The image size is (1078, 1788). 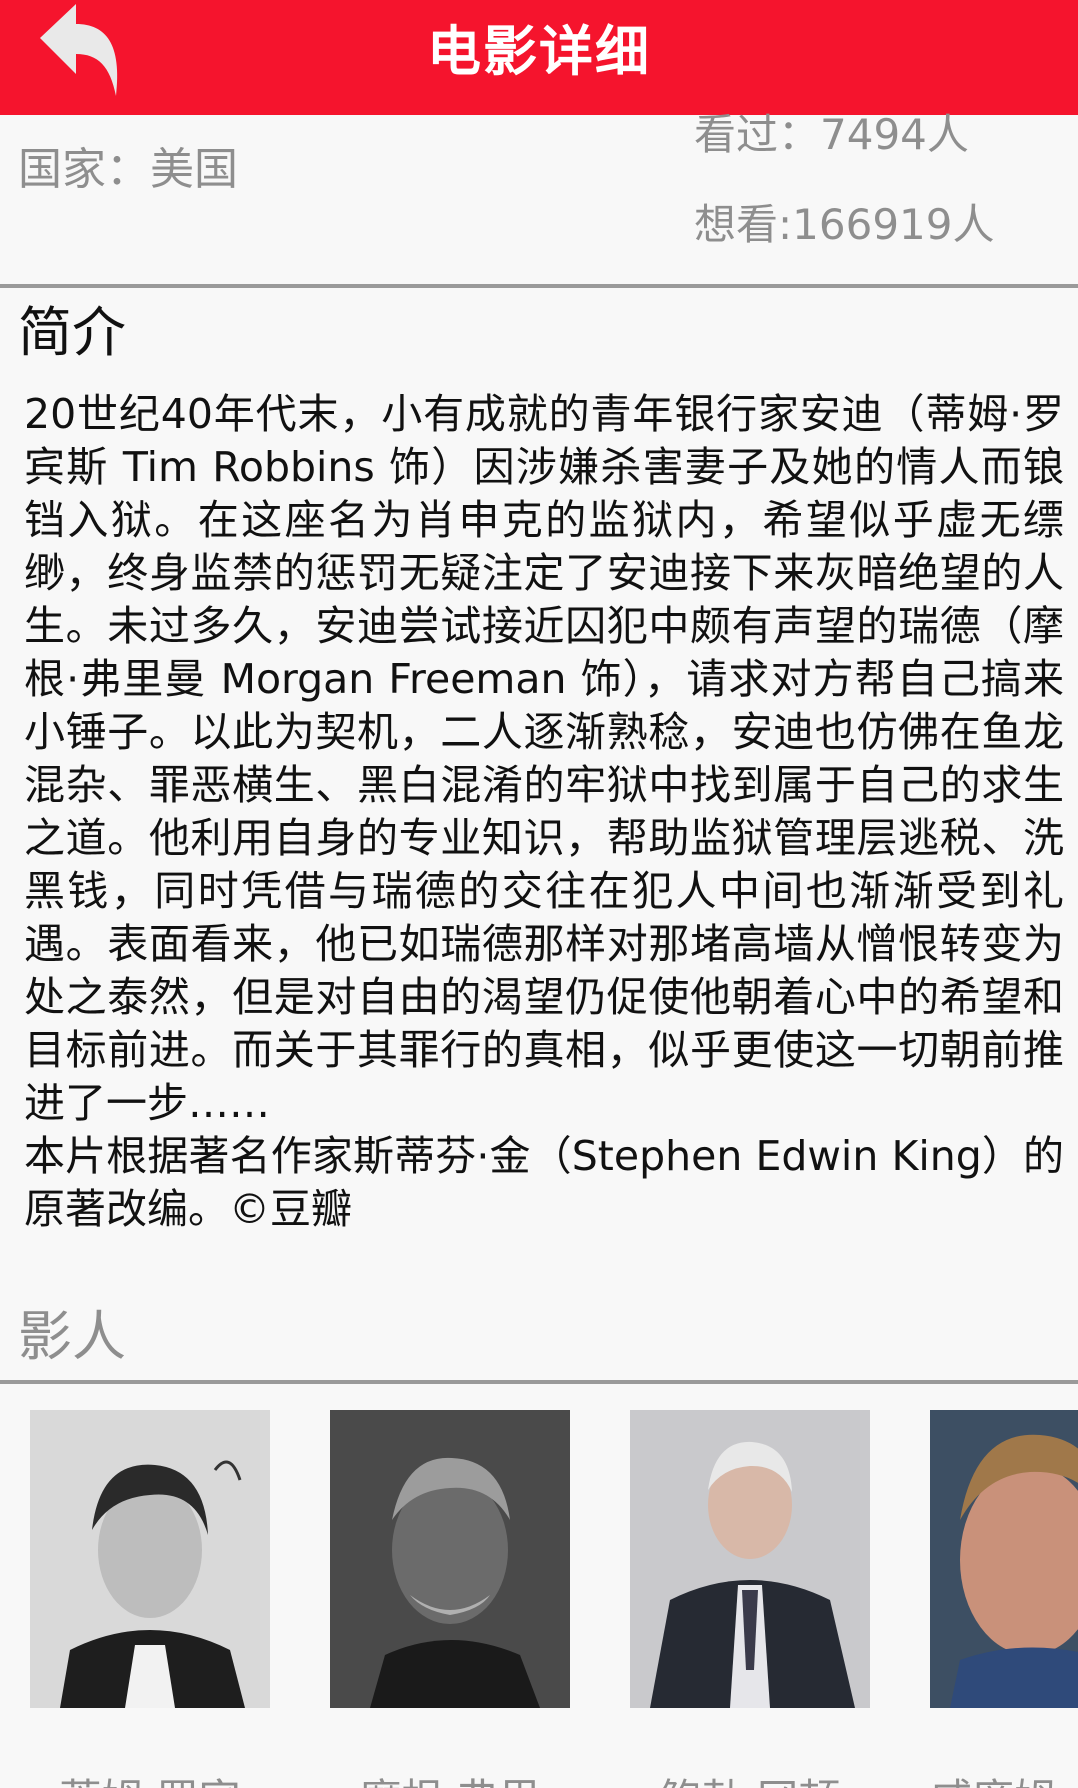 What do you see at coordinates (128, 169) in the screenshot?
I see `country-label: 国家：美国` at bounding box center [128, 169].